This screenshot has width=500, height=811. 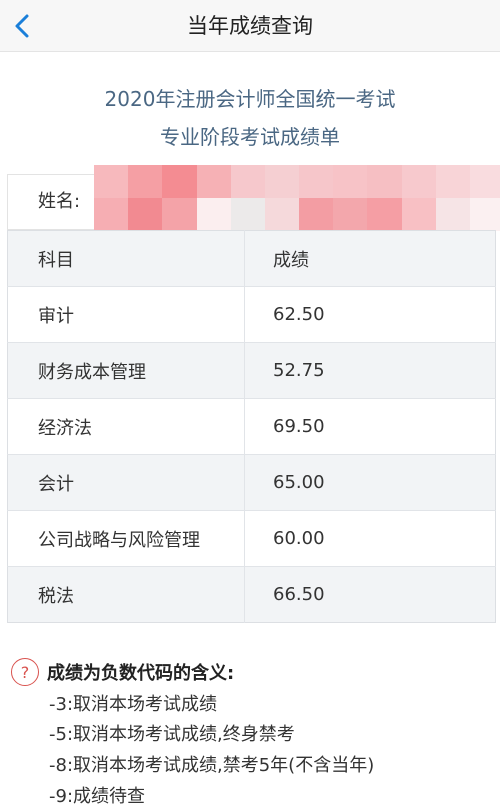 What do you see at coordinates (370, 314) in the screenshot?
I see `score-cell: 62.50` at bounding box center [370, 314].